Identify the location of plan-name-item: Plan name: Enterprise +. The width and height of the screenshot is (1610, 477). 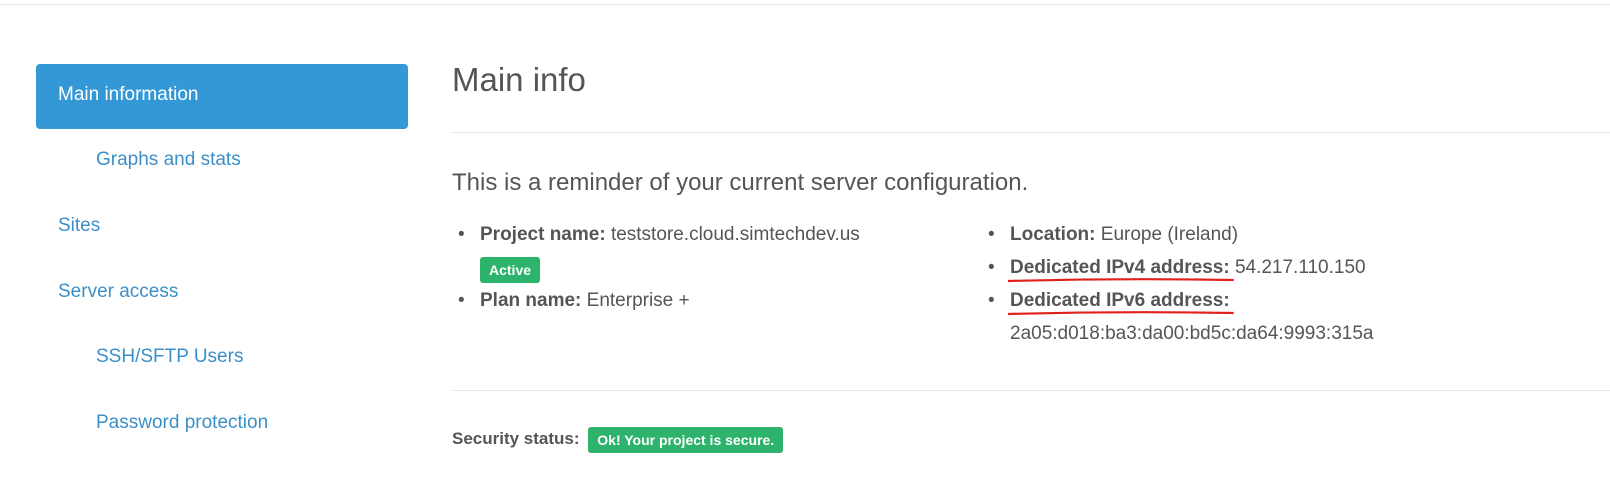
(709, 300).